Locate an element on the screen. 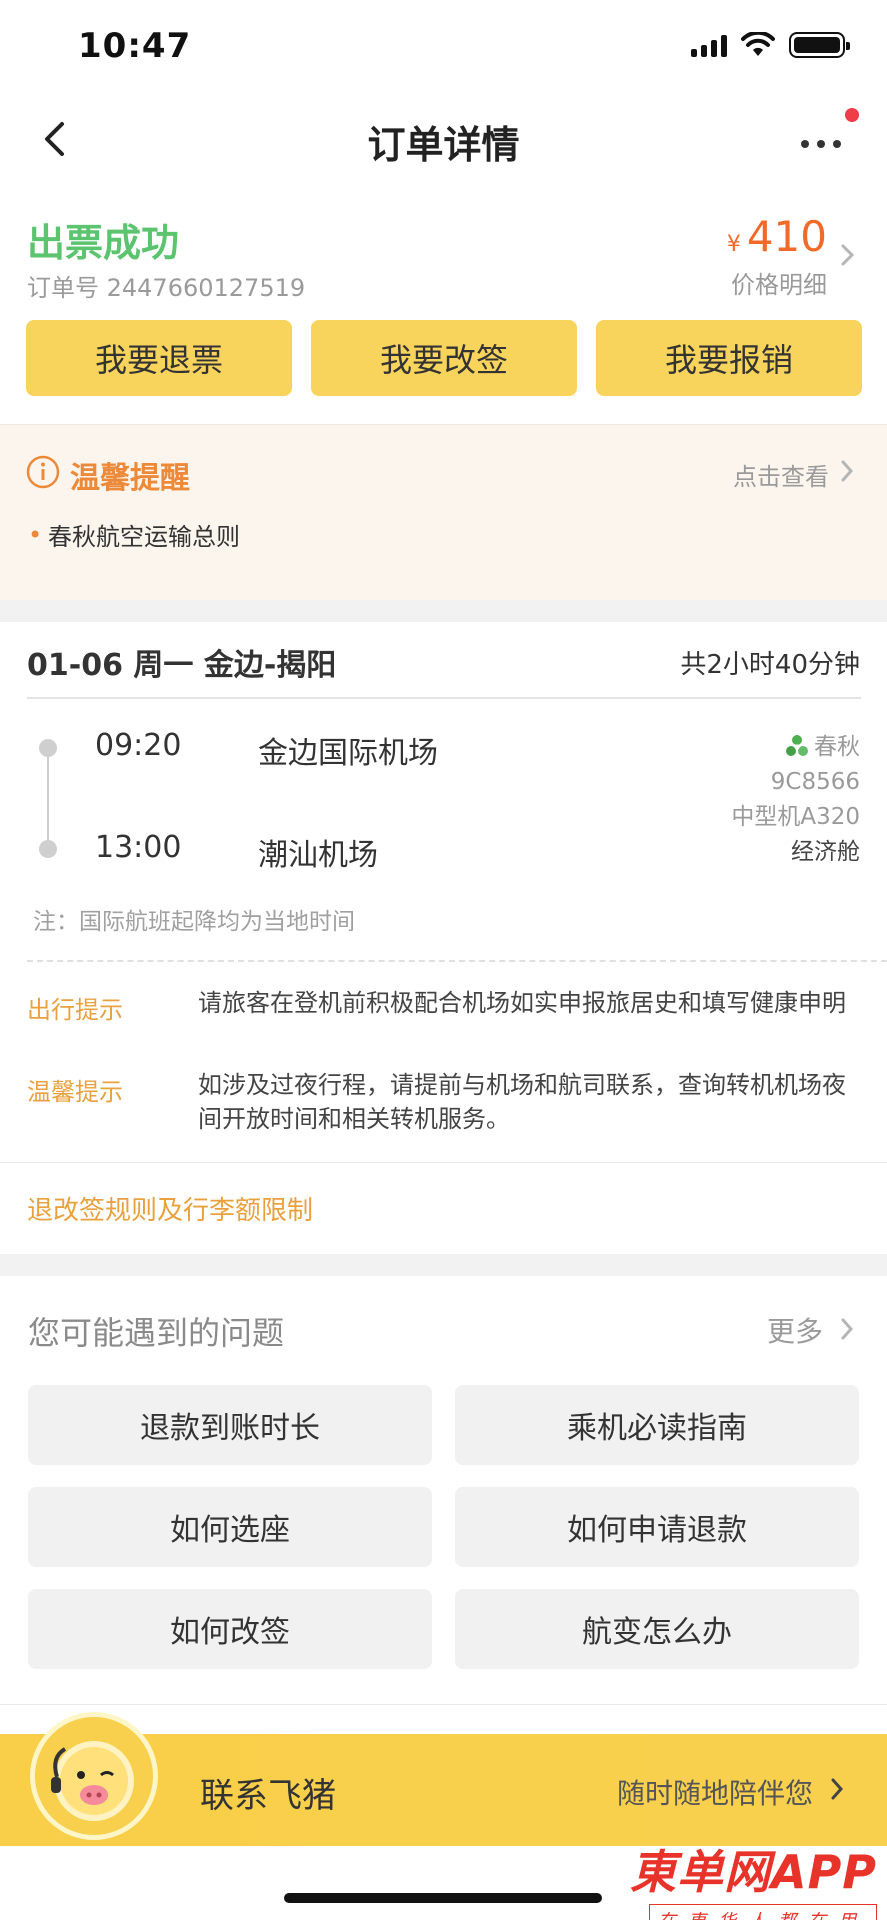 Image resolution: width=887 pixels, height=1920 pixels. home-indicator is located at coordinates (443, 1898).